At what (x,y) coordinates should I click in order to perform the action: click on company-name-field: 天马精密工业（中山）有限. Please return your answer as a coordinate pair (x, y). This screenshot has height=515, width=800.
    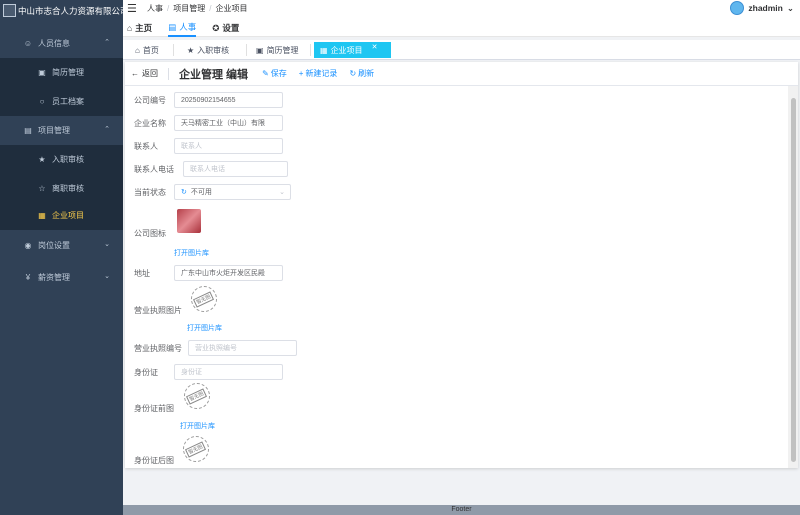
    Looking at the image, I should click on (228, 123).